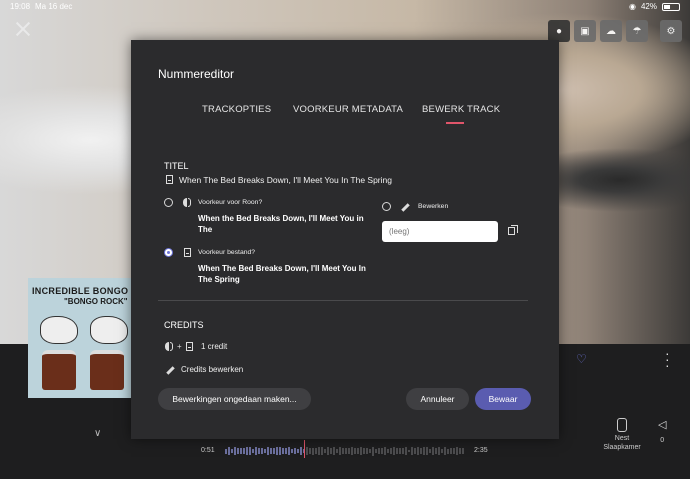  I want to click on profile-icon: ●, so click(559, 31).